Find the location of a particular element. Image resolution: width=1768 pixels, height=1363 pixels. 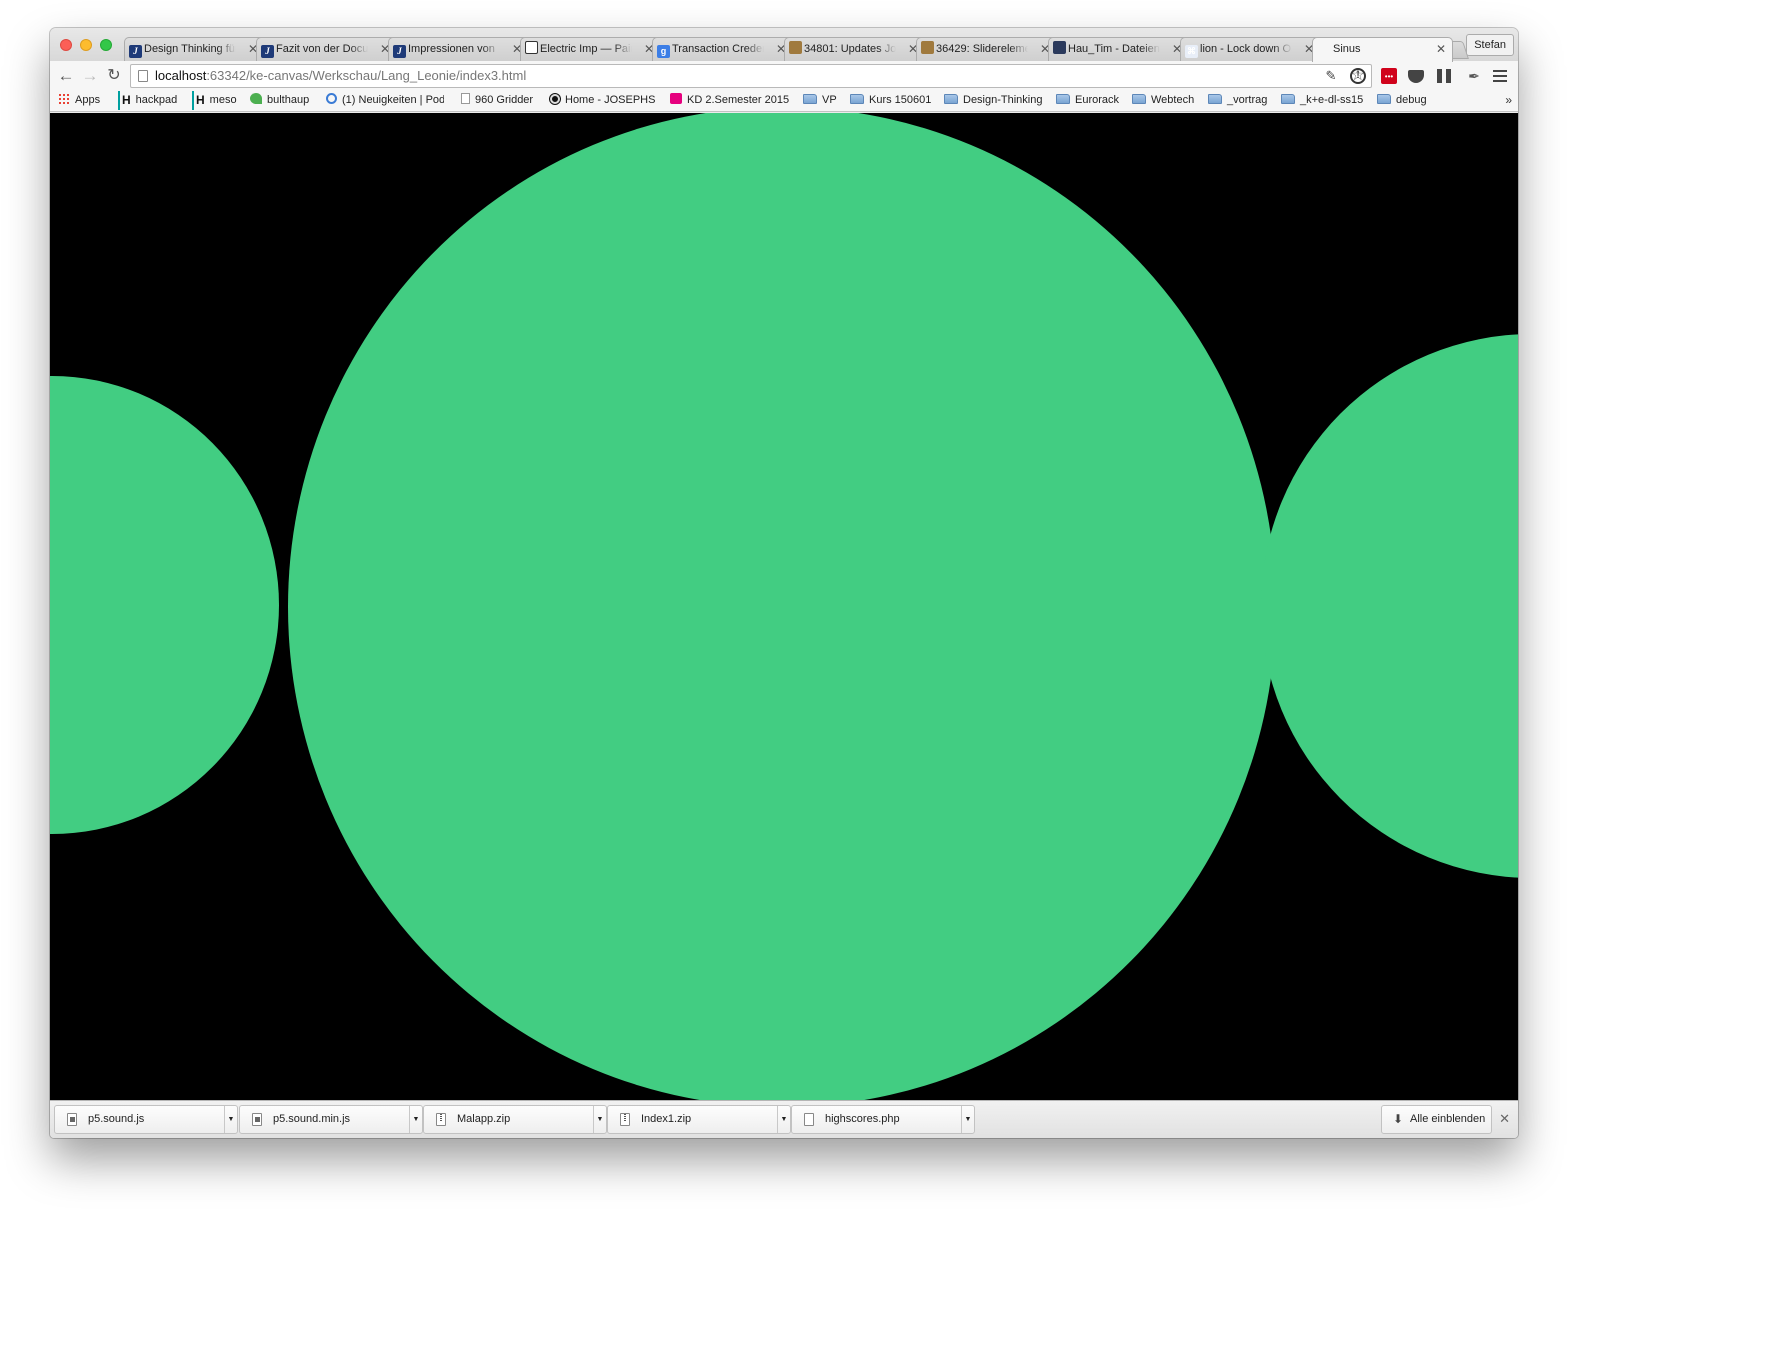

circle-left is located at coordinates (164, 605).